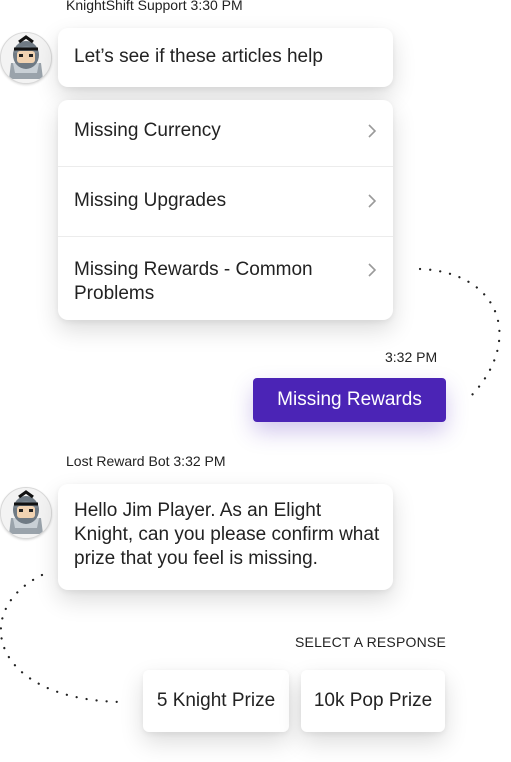 The image size is (511, 762). I want to click on sender-name: KnightShift Support, so click(126, 6).